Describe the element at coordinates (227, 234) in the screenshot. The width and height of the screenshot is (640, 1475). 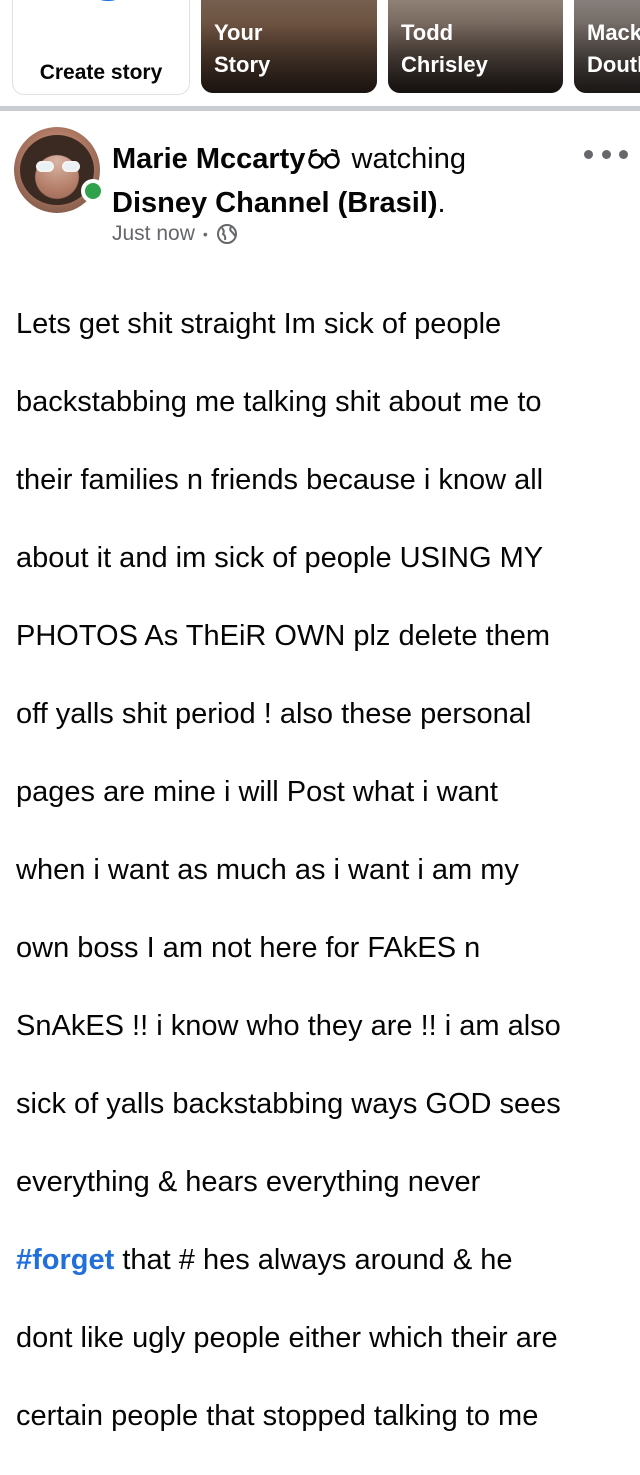
I see `globe-icon` at that location.